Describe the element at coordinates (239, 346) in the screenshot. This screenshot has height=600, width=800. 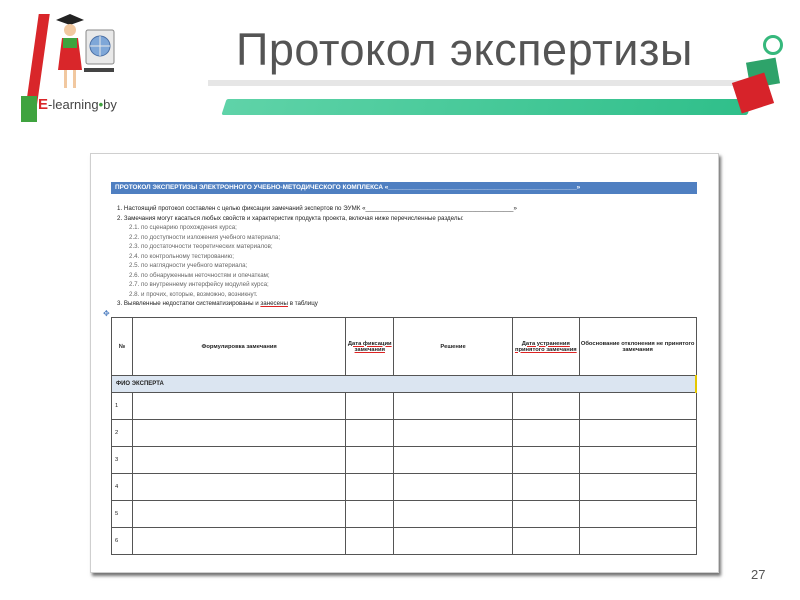
I see `col-header-remark: Формулировка замечания` at that location.